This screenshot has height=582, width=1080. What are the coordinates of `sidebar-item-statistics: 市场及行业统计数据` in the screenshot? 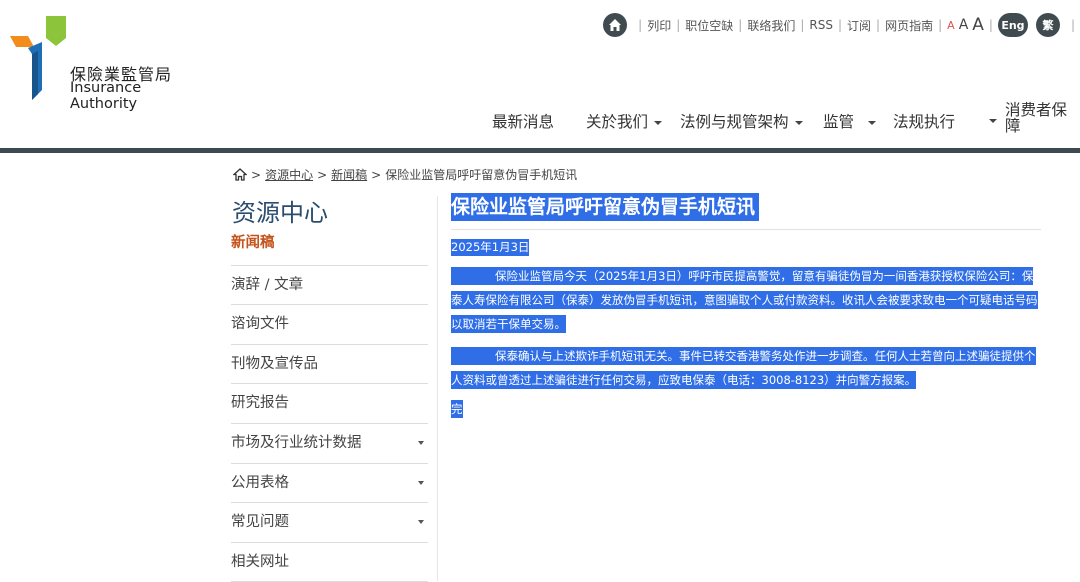 It's located at (329, 444).